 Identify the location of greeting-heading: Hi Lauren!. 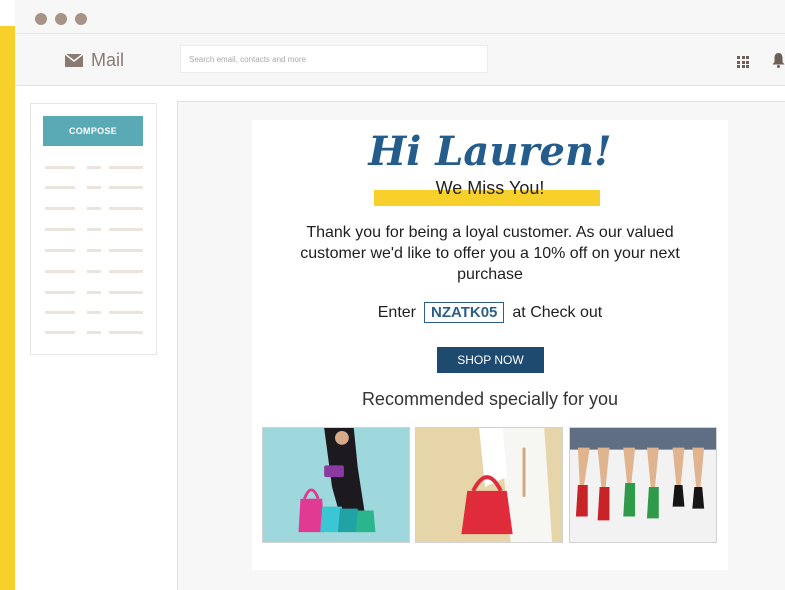
(490, 151).